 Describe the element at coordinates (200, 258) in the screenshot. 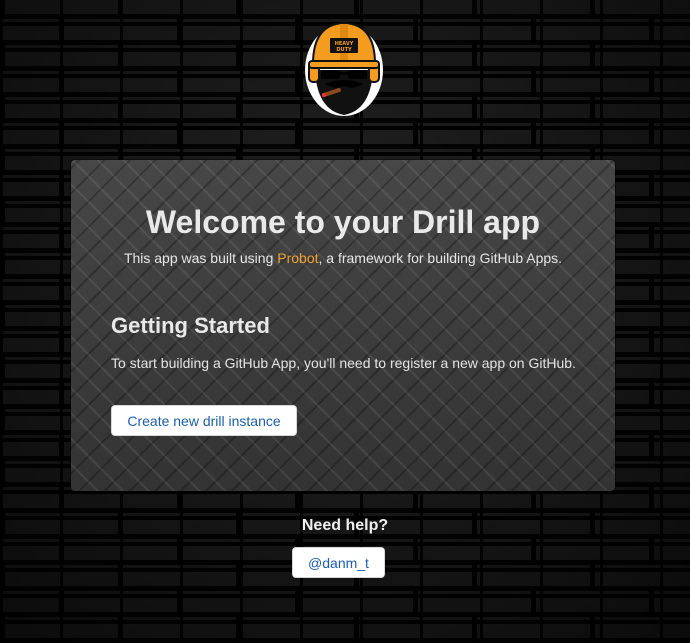

I see `subtitle-text-before: This app was built using` at that location.